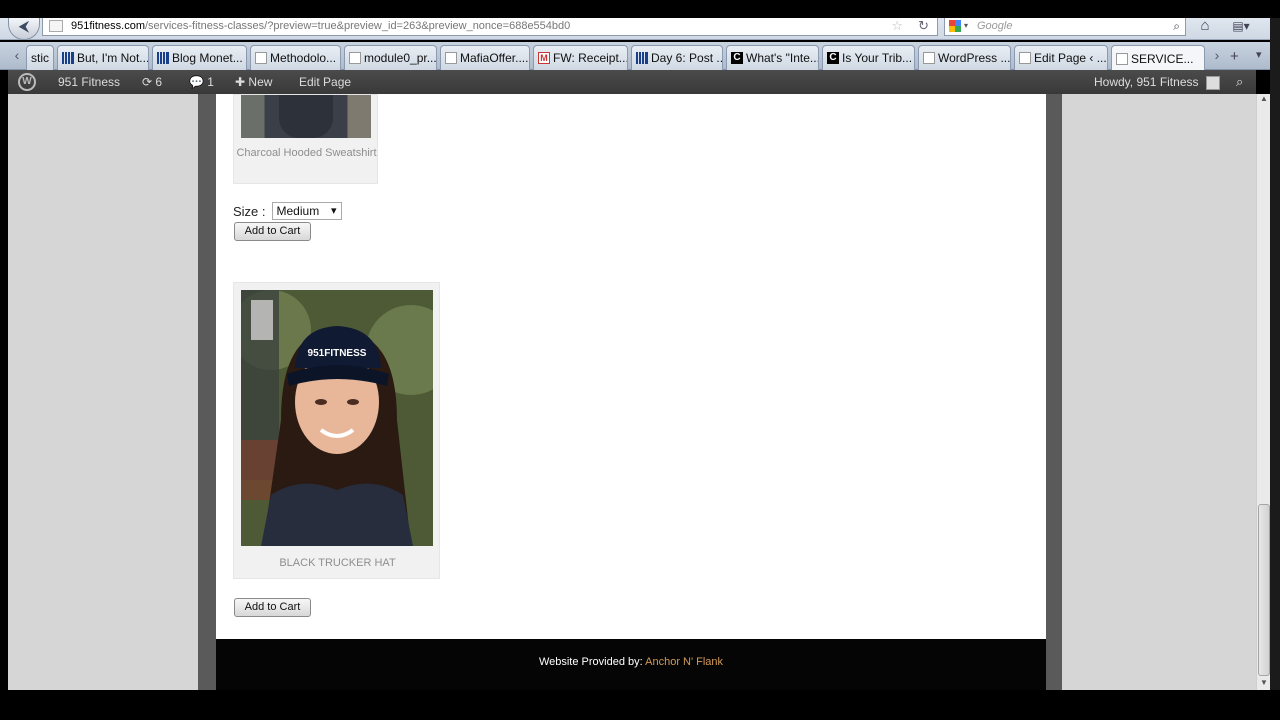  Describe the element at coordinates (1203, 59) in the screenshot. I see `close-tab-icon: ✕` at that location.